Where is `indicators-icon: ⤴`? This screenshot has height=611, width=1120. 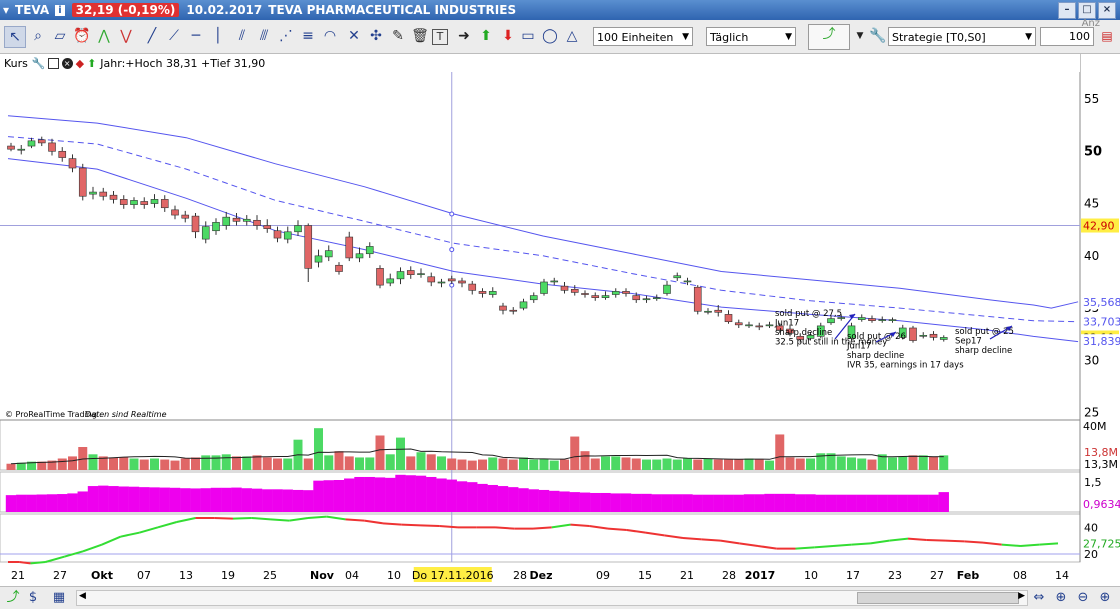
indicators-icon: ⤴ is located at coordinates (829, 37).